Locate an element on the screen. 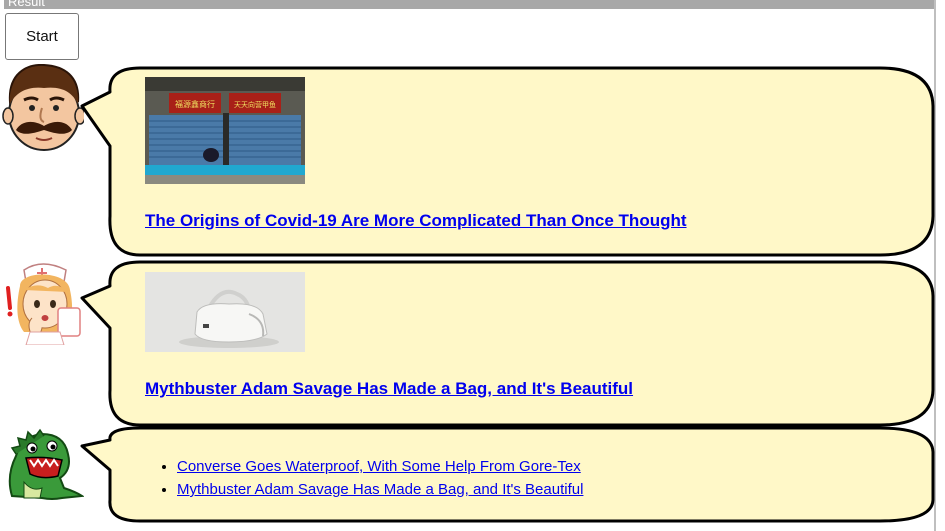  storefront-photo: 福源鑫商行 天天向营甲鱼 is located at coordinates (225, 130).